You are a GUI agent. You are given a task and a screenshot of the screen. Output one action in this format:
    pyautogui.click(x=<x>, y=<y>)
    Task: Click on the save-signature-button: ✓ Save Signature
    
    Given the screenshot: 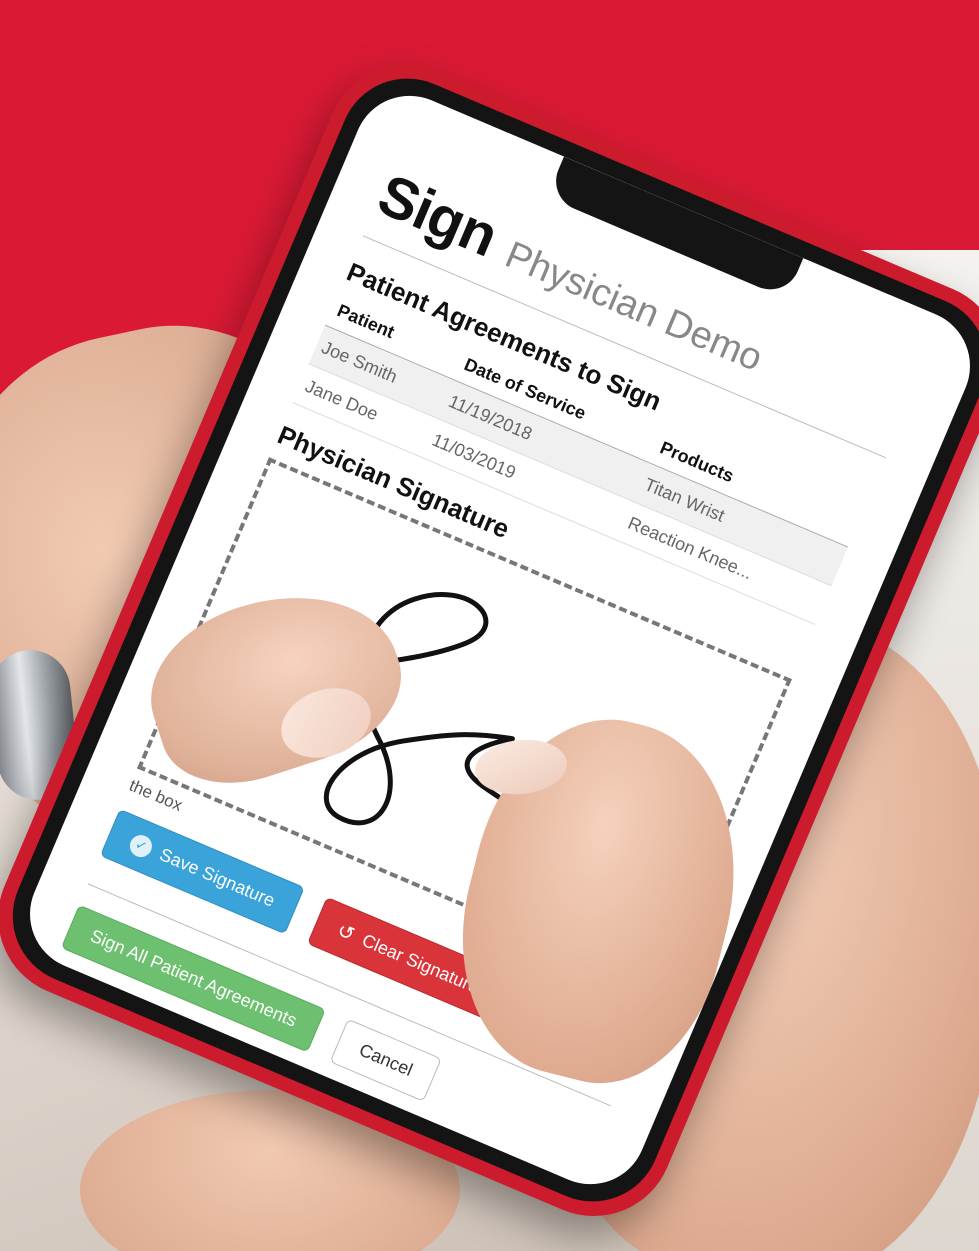 What is the action you would take?
    pyautogui.click(x=202, y=871)
    